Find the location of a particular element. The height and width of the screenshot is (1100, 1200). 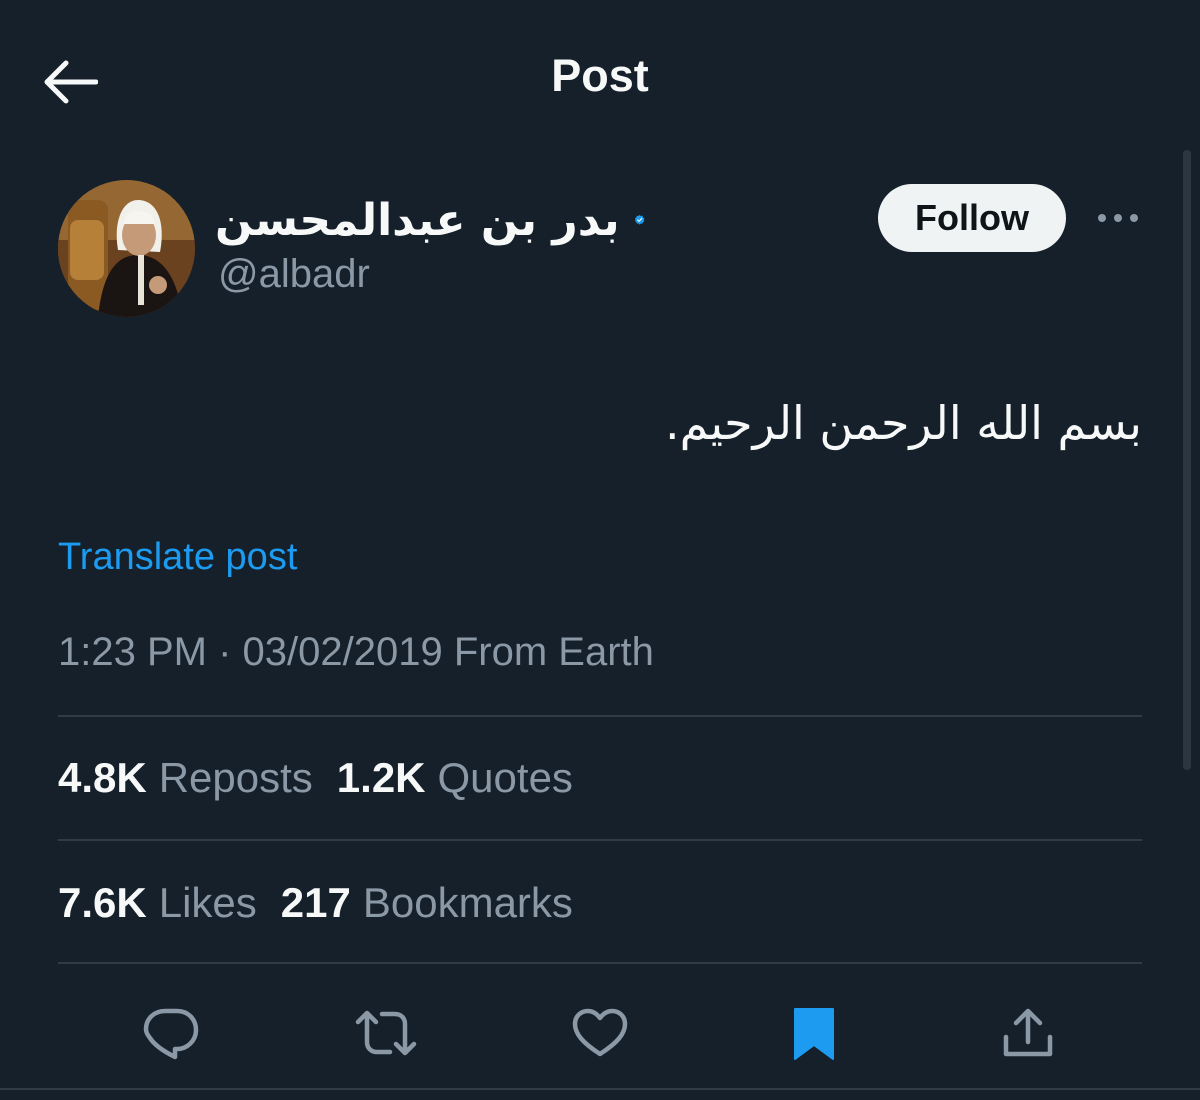

bookmarks-stat: 217 Bookmarks is located at coordinates (427, 903).